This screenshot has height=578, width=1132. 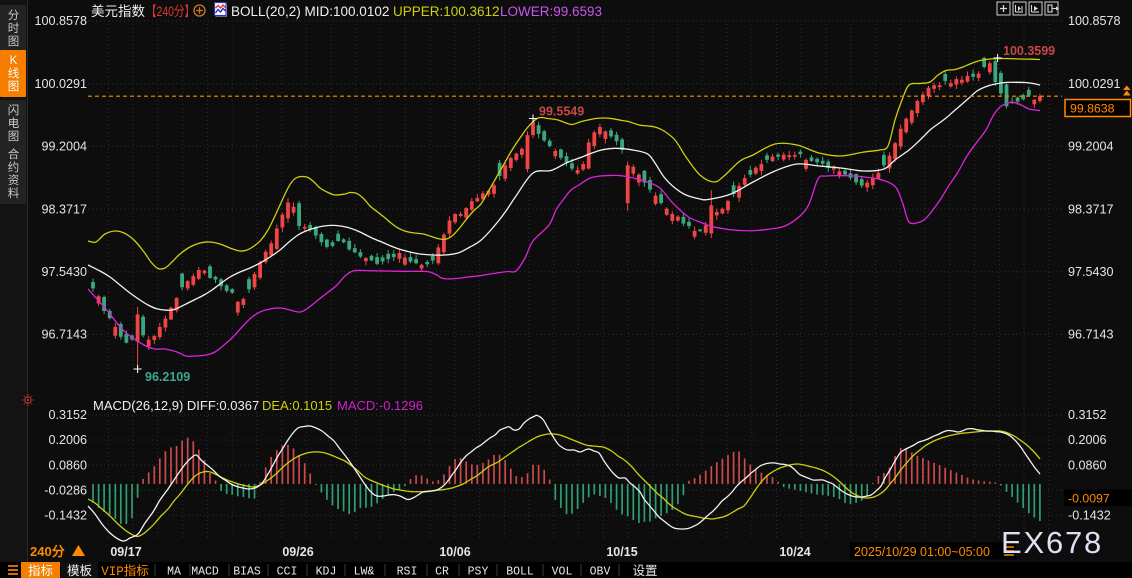 What do you see at coordinates (454, 552) in the screenshot?
I see `svg-text: 10/06` at bounding box center [454, 552].